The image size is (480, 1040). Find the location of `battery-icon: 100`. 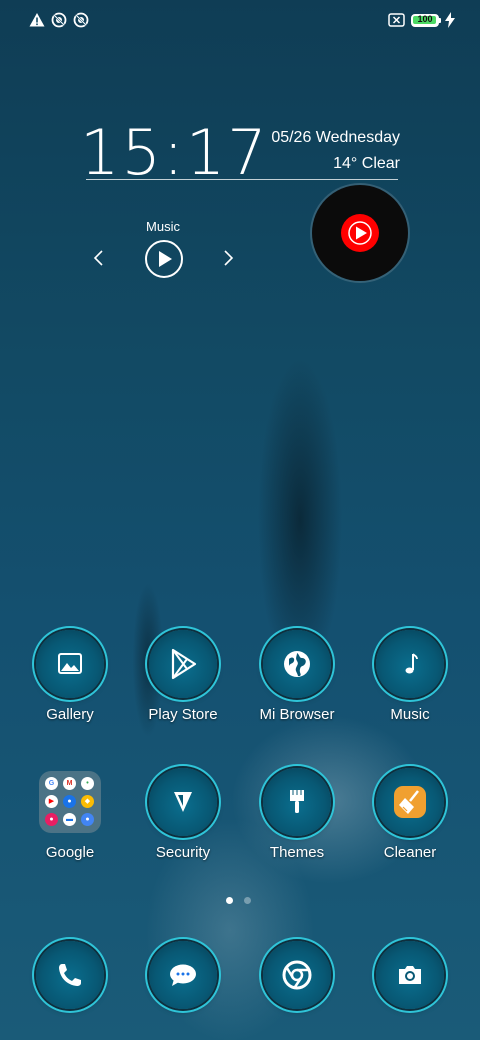

battery-icon: 100 is located at coordinates (425, 20).